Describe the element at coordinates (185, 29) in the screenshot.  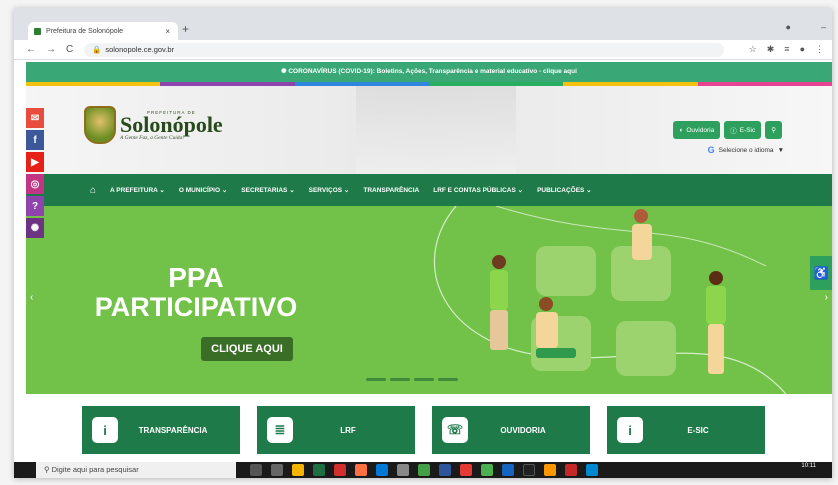
I see `new-tab-icon: +` at that location.